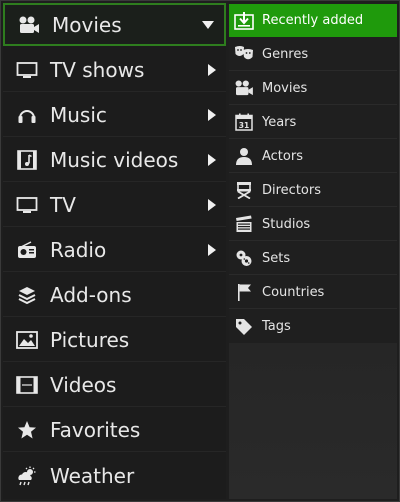 The width and height of the screenshot is (400, 502). What do you see at coordinates (244, 224) in the screenshot?
I see `clapperboard-icon` at bounding box center [244, 224].